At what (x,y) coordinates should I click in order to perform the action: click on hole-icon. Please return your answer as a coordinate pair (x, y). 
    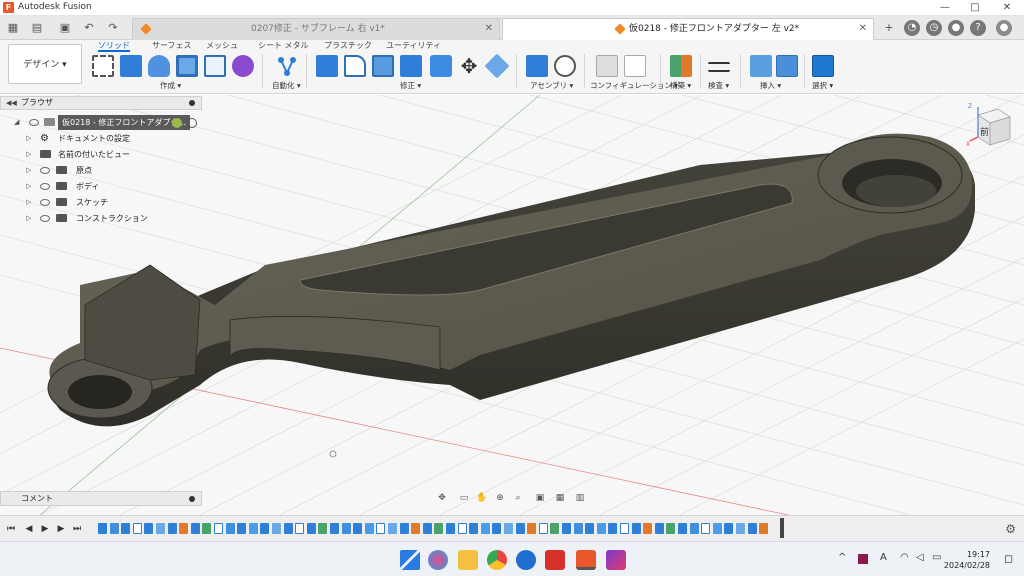
    Looking at the image, I should click on (187, 66).